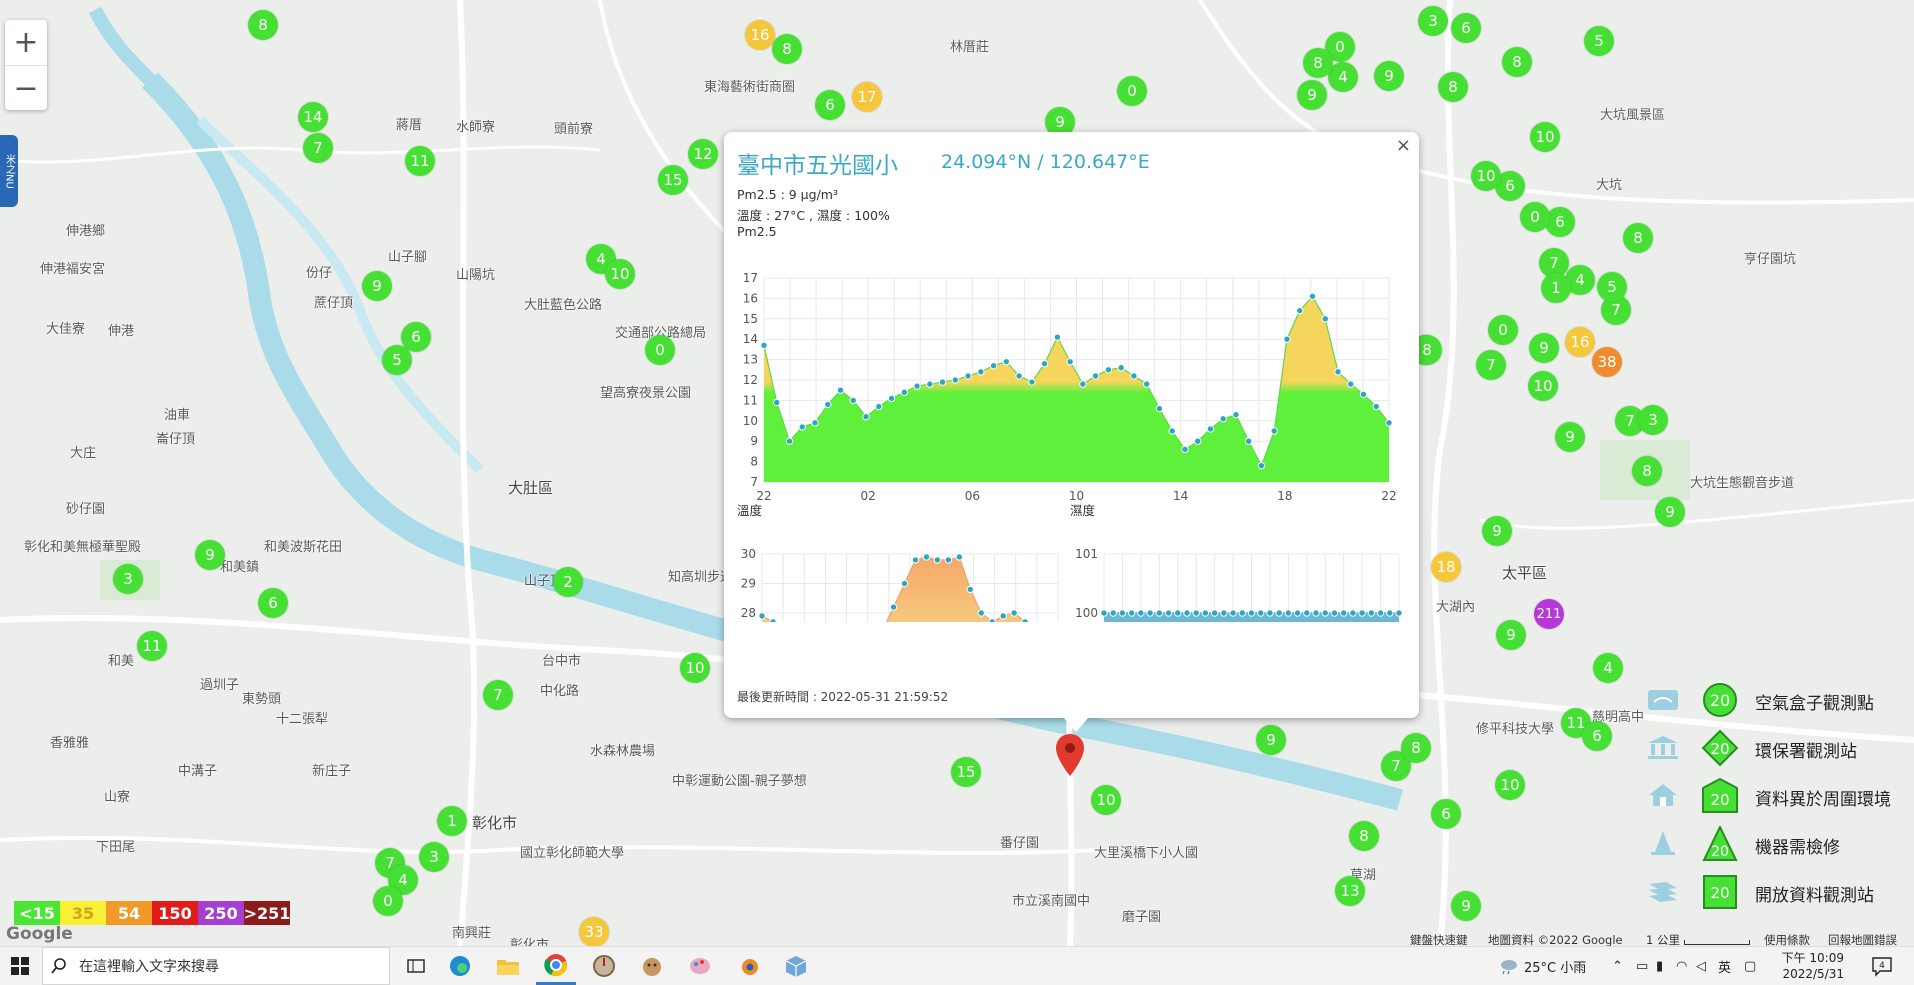 This screenshot has width=1914, height=985. What do you see at coordinates (1607, 362) in the screenshot?
I see `station-marker: 38` at bounding box center [1607, 362].